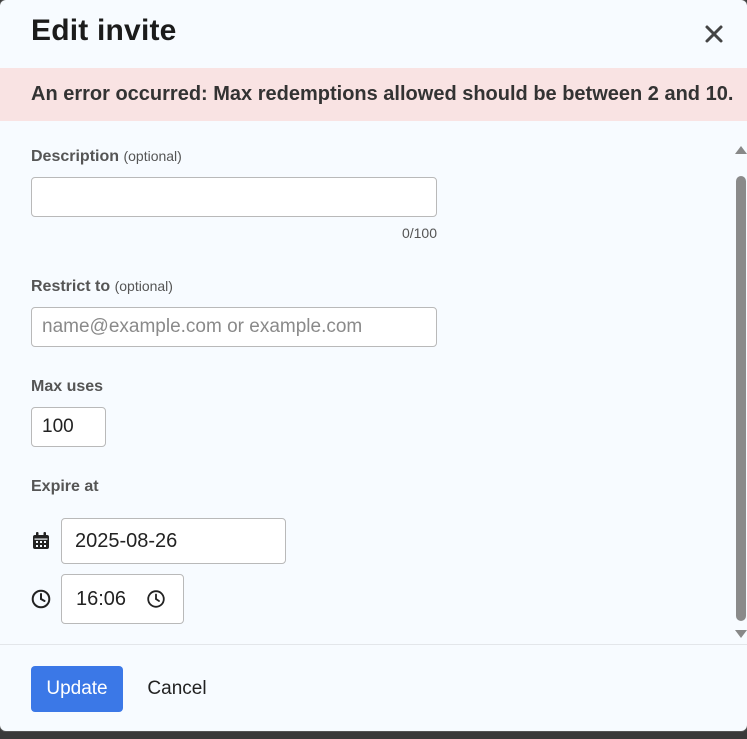 Image resolution: width=747 pixels, height=739 pixels. Describe the element at coordinates (41, 599) in the screenshot. I see `clock-icon` at that location.